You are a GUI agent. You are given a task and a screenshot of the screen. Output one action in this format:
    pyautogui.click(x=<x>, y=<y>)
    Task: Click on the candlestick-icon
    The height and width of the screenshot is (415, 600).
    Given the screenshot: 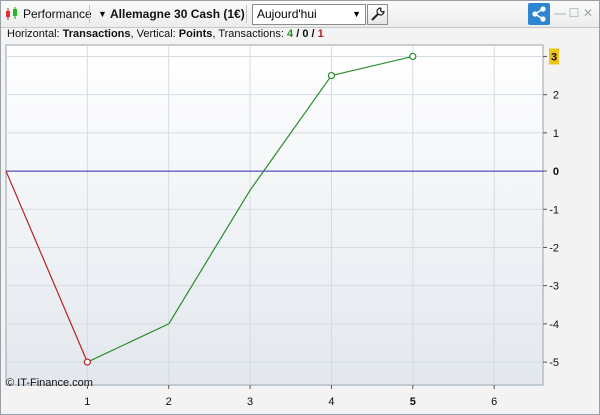 What is the action you would take?
    pyautogui.click(x=11, y=13)
    